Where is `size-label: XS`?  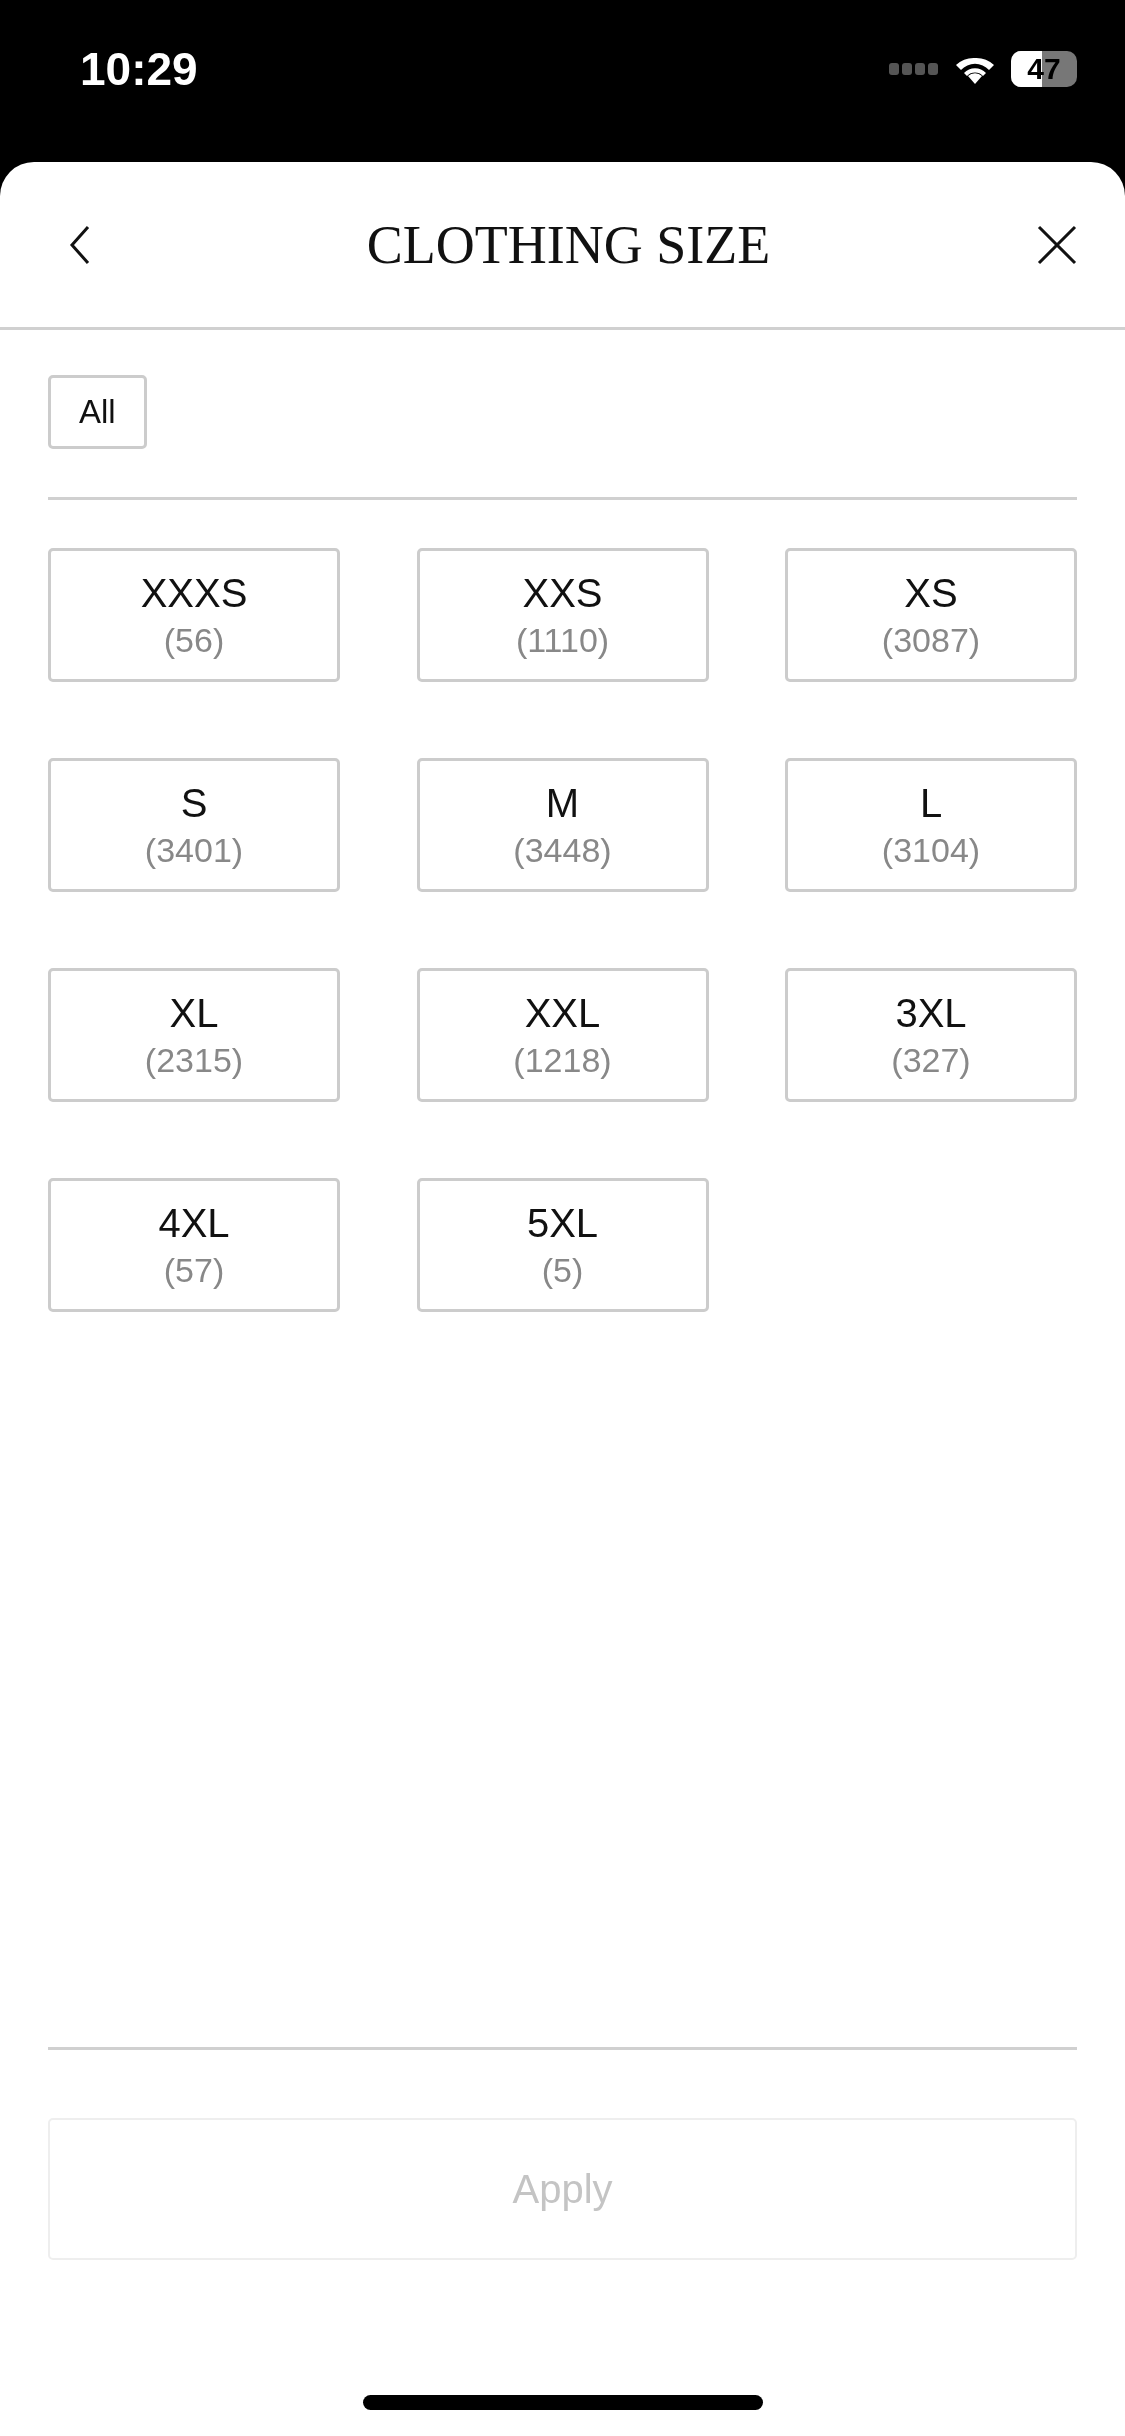 size-label: XS is located at coordinates (931, 593).